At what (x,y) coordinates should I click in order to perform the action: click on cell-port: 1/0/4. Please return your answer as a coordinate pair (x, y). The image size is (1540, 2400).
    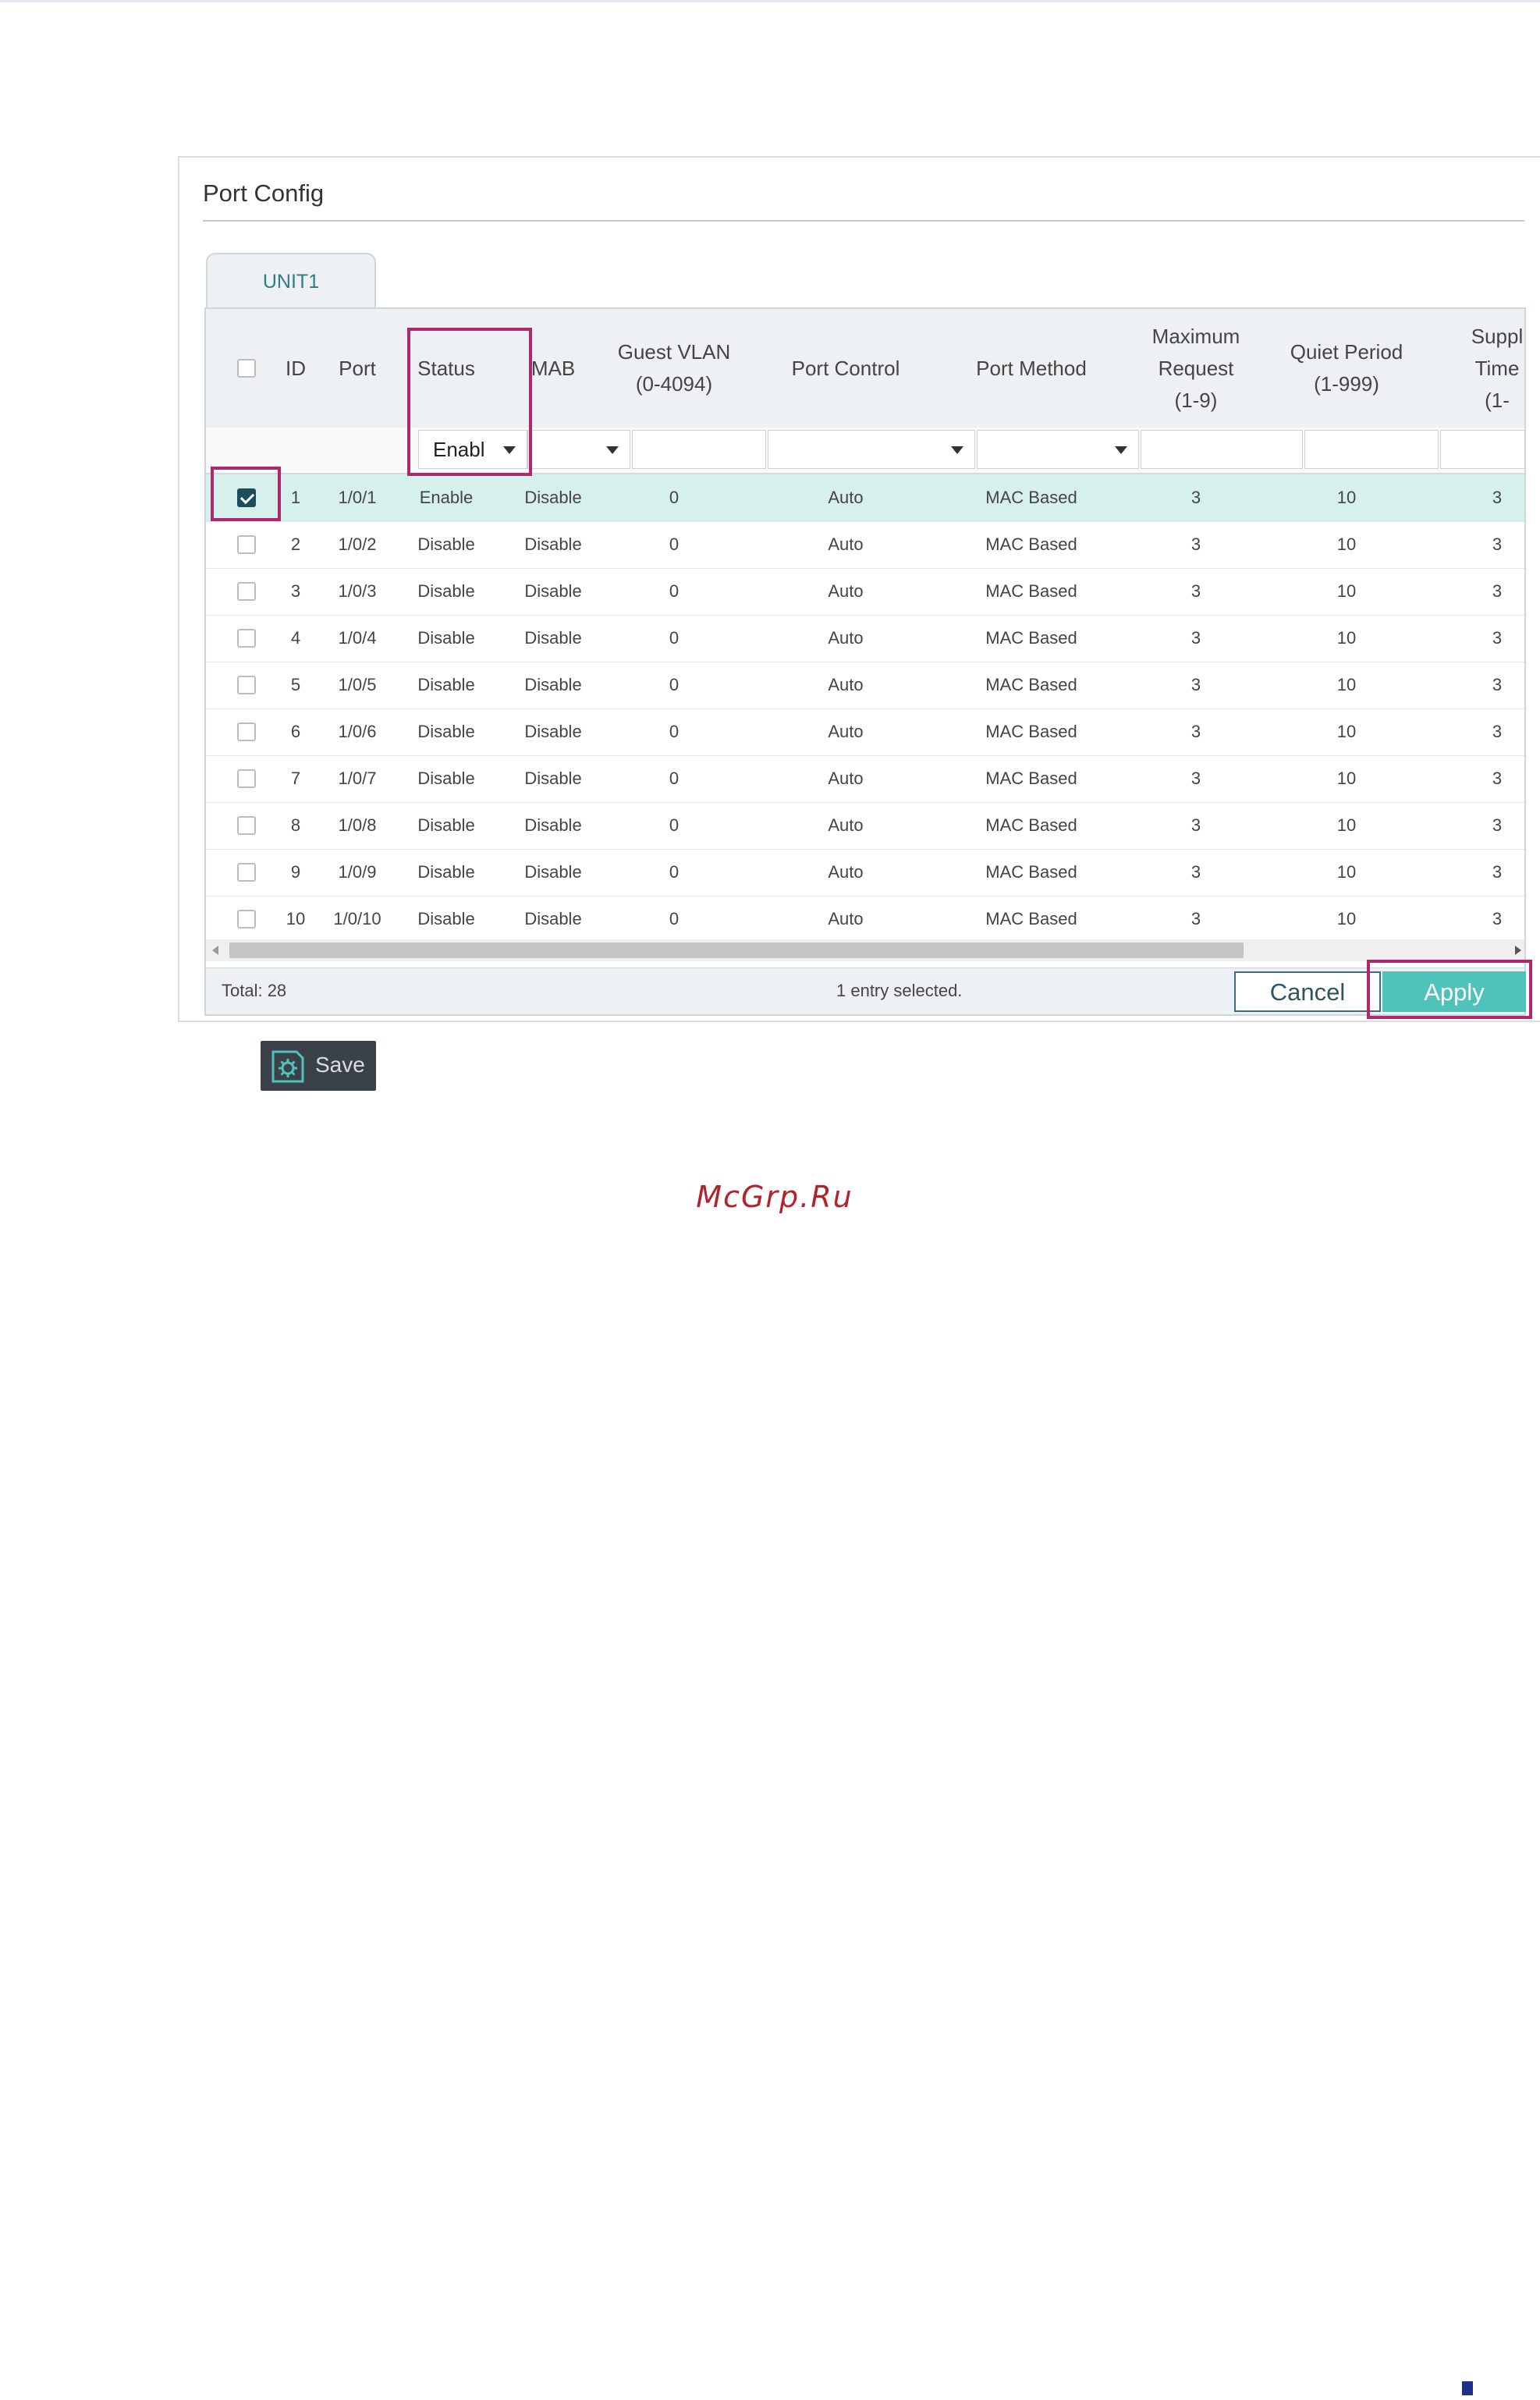
    Looking at the image, I should click on (357, 638).